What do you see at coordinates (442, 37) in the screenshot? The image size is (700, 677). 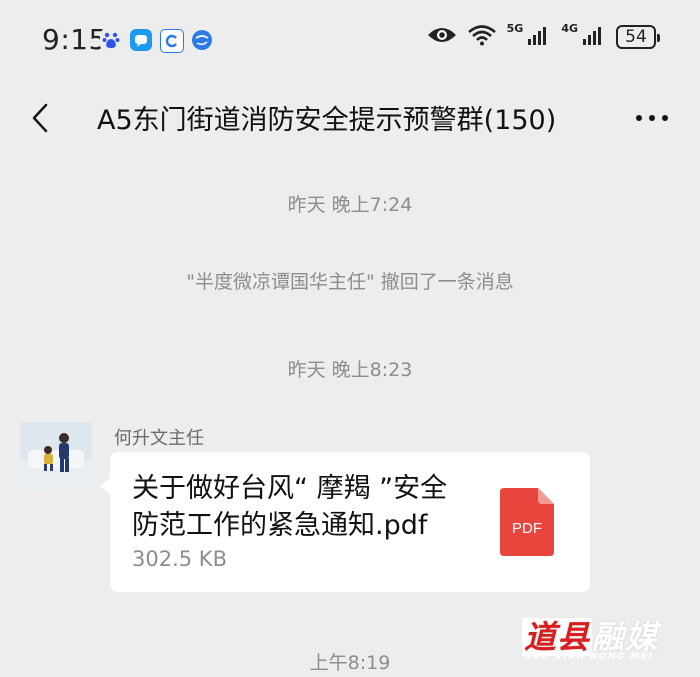 I see `eye-icon` at bounding box center [442, 37].